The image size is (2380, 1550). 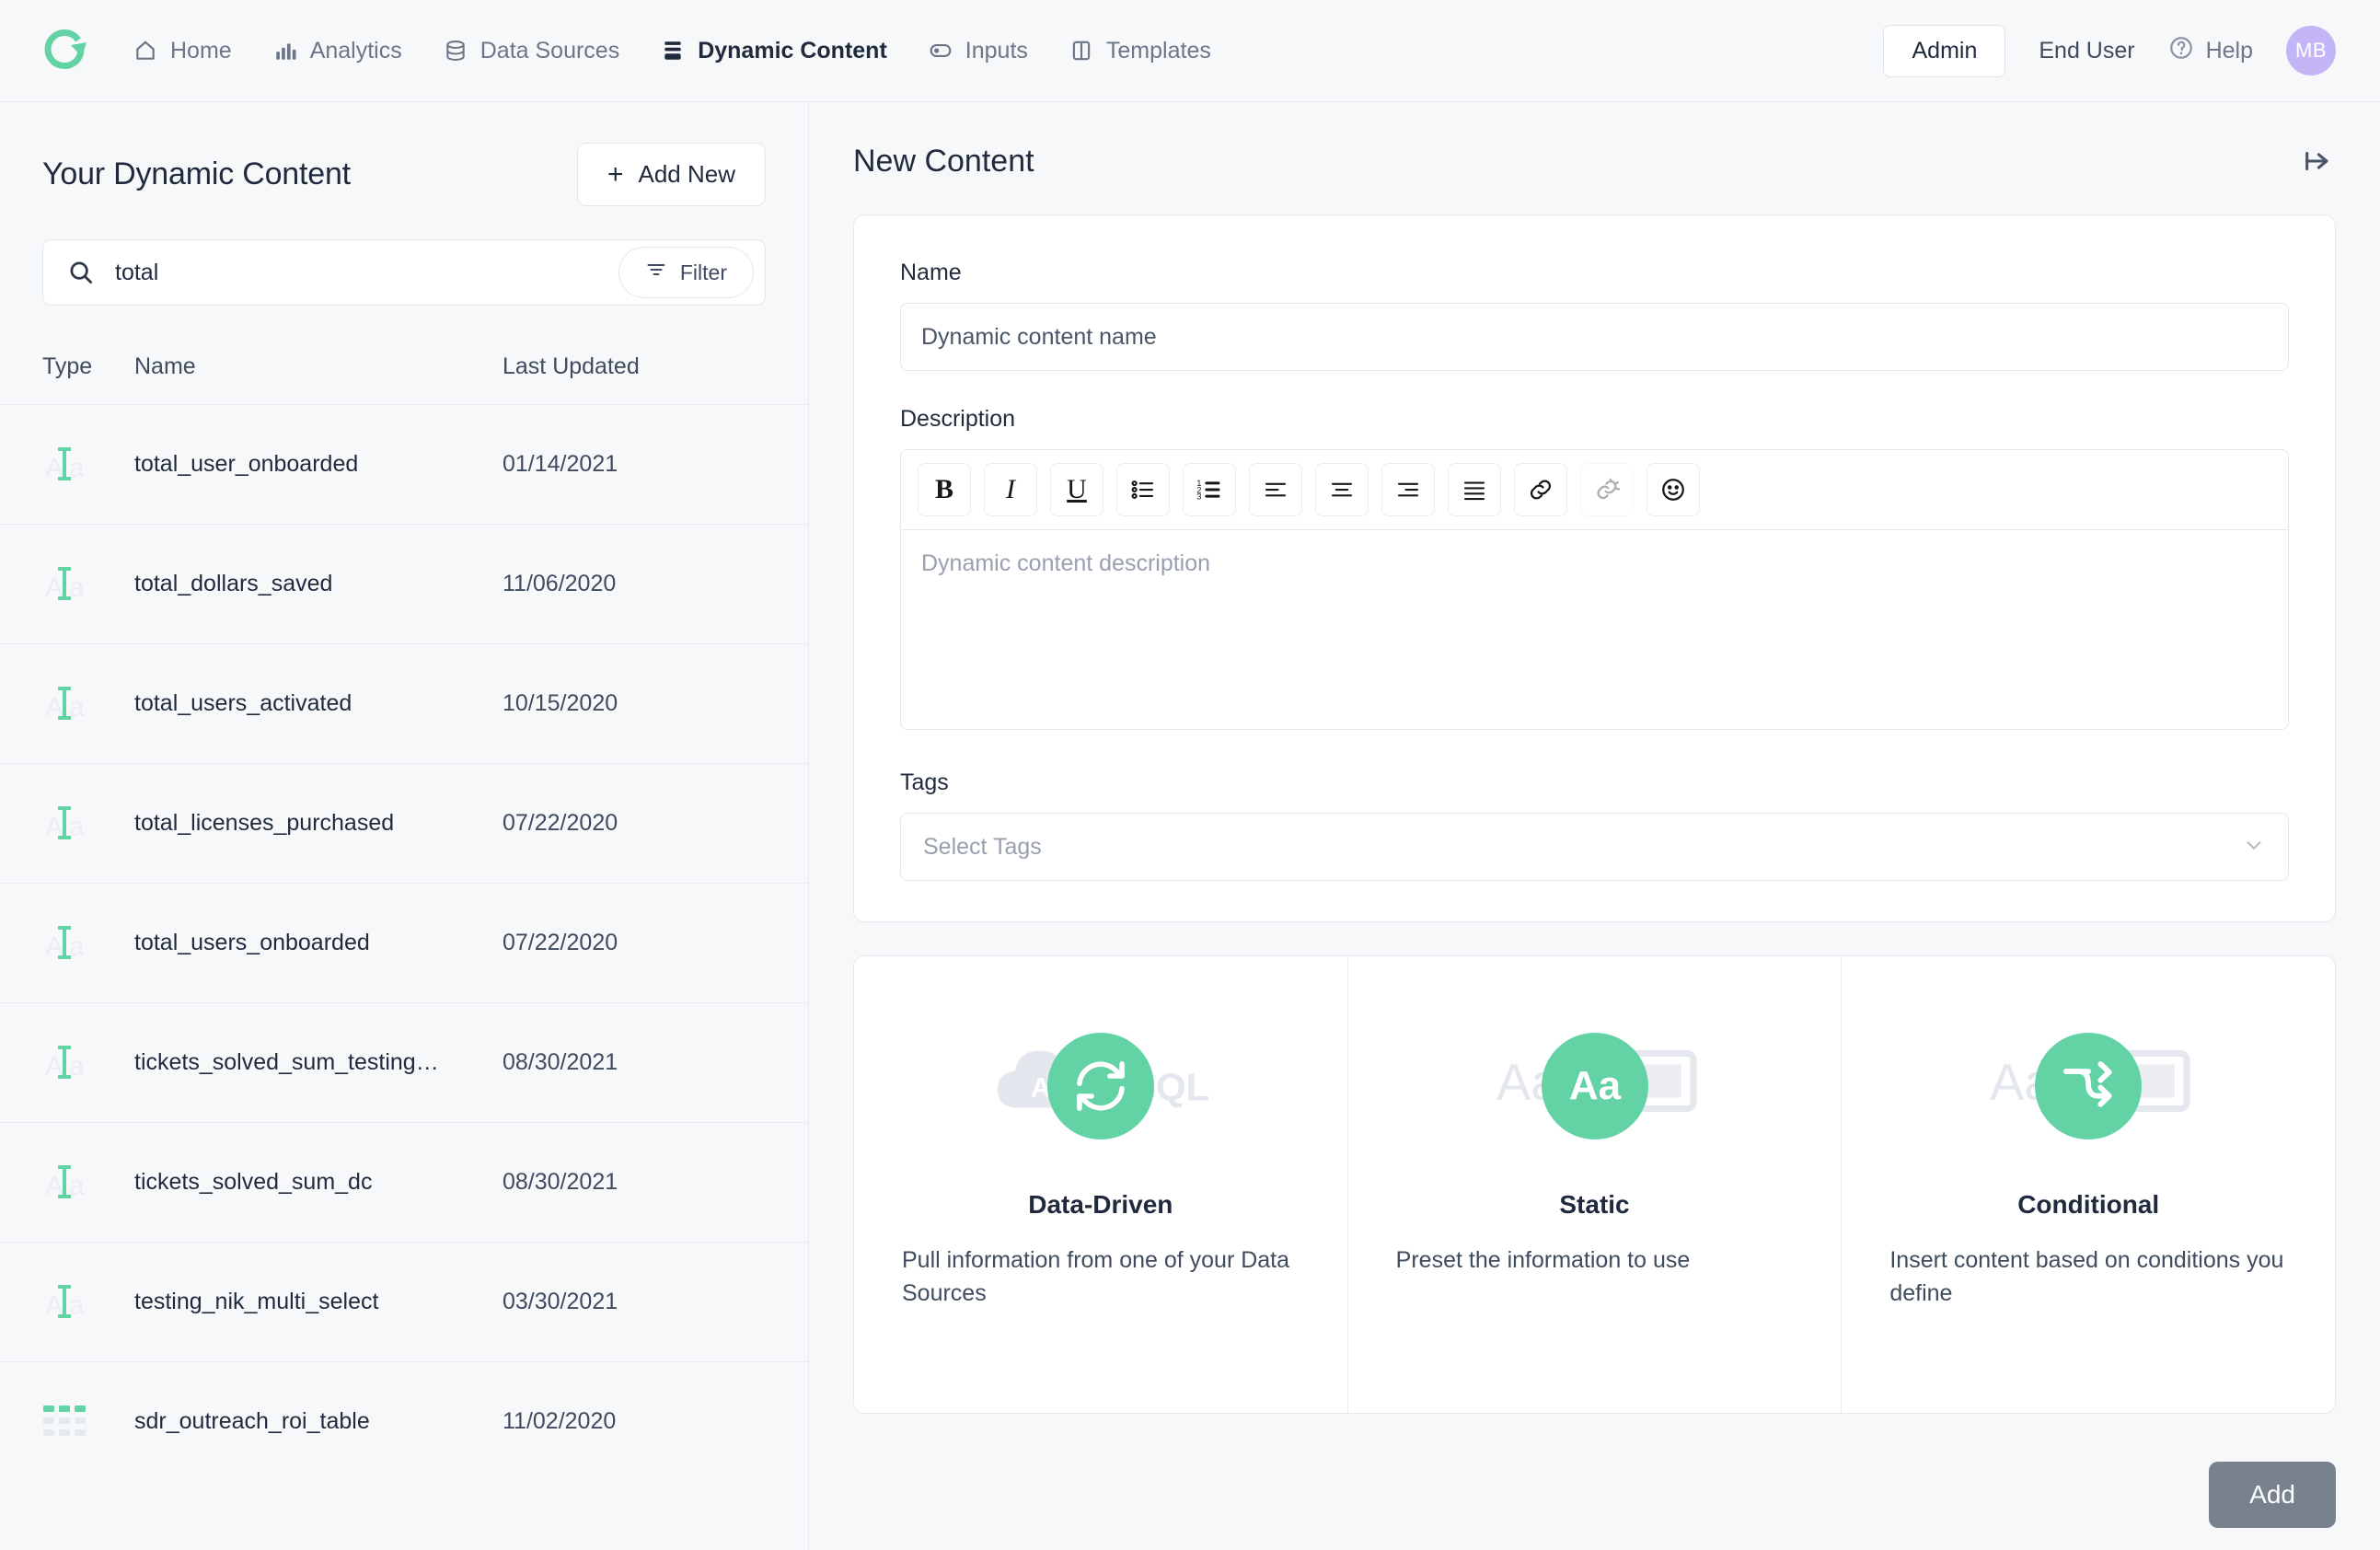 I want to click on card-title: Data-Driven, so click(x=1100, y=1204).